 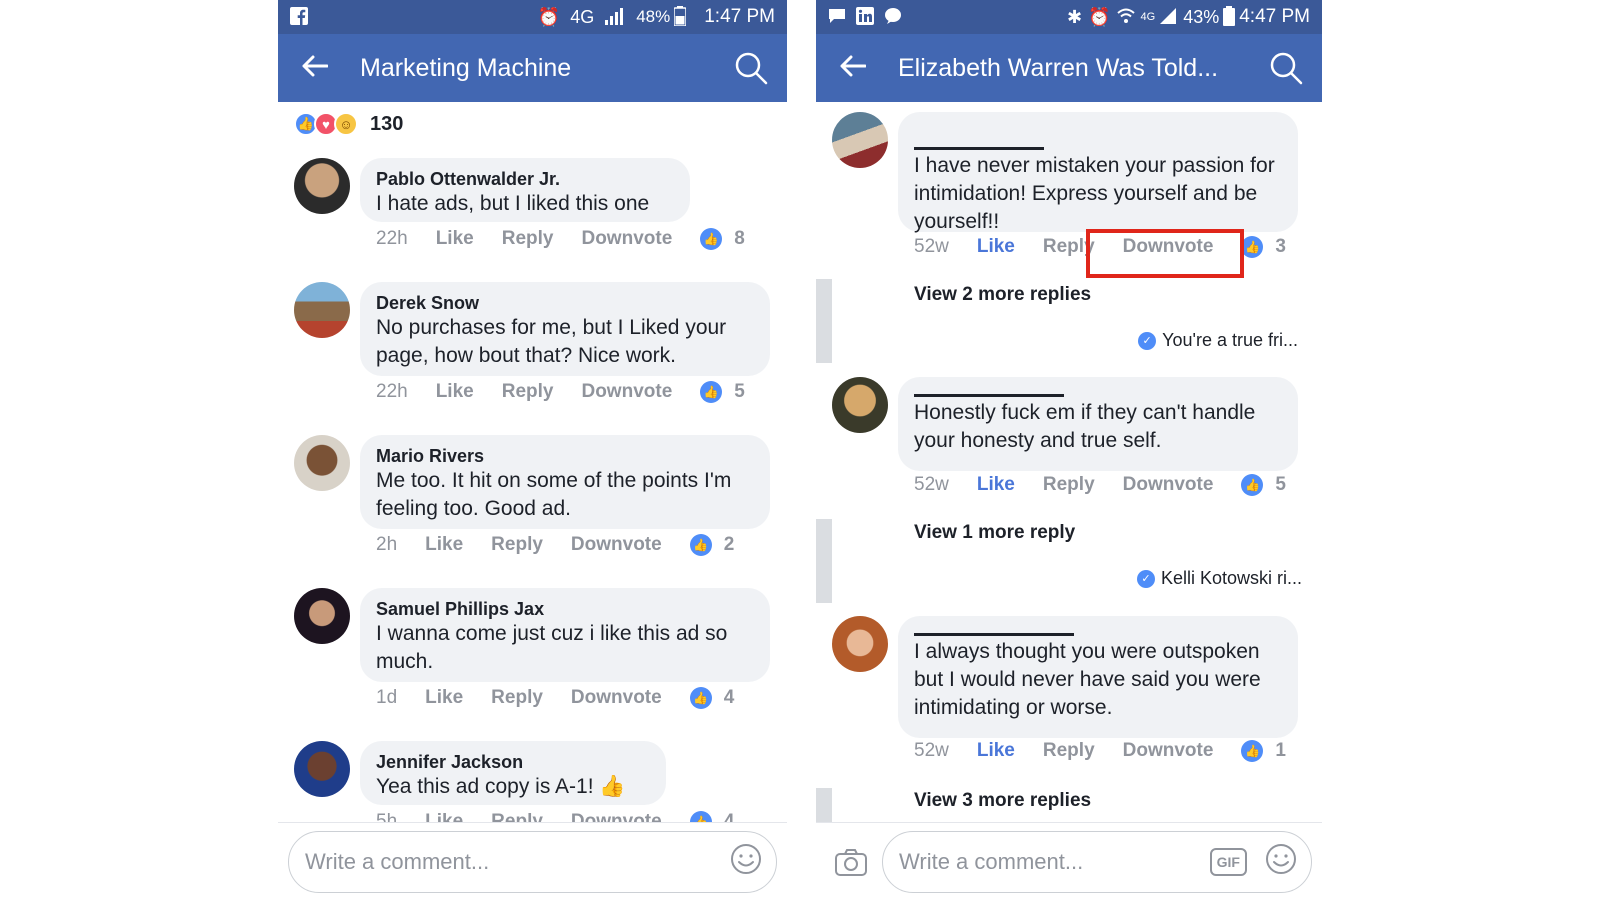 I want to click on status-bar: ⏰ 4G 48% 1:47 PM, so click(x=532, y=17).